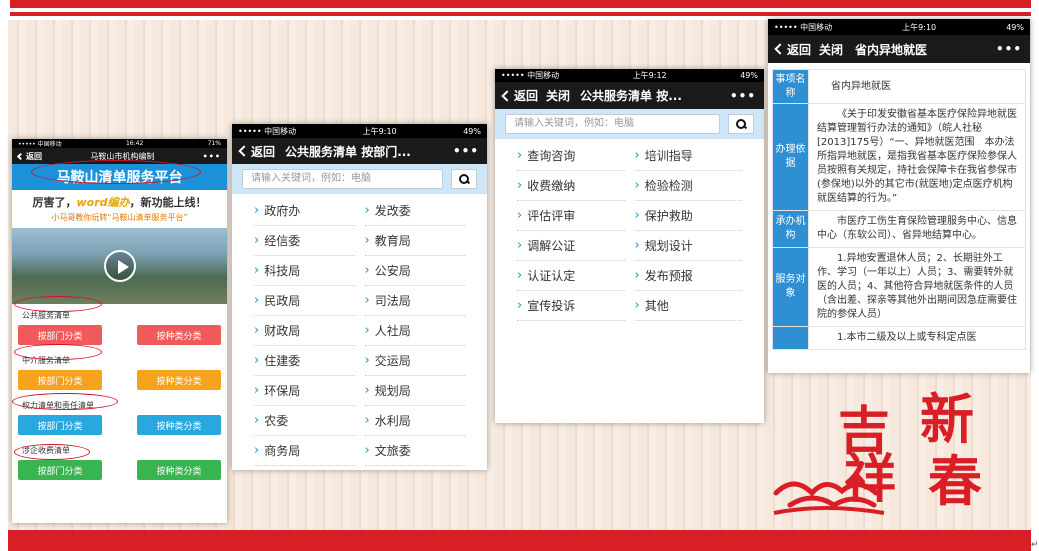  What do you see at coordinates (520, 4) in the screenshot?
I see `top-red-bar` at bounding box center [520, 4].